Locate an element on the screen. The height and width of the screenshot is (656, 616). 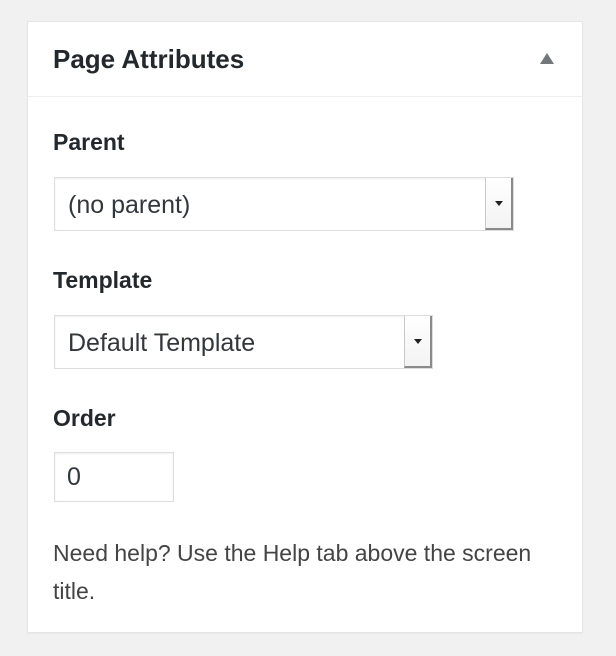
order-label: Order is located at coordinates (84, 418).